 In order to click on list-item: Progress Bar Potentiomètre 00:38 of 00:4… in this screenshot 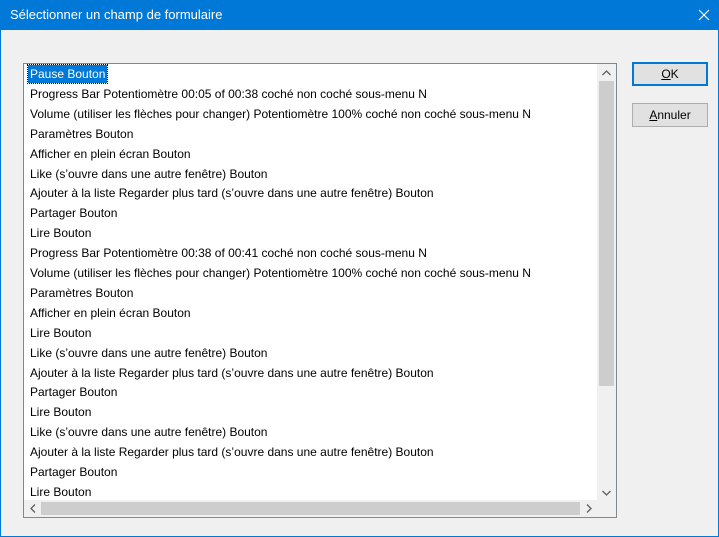, I will do `click(228, 253)`.